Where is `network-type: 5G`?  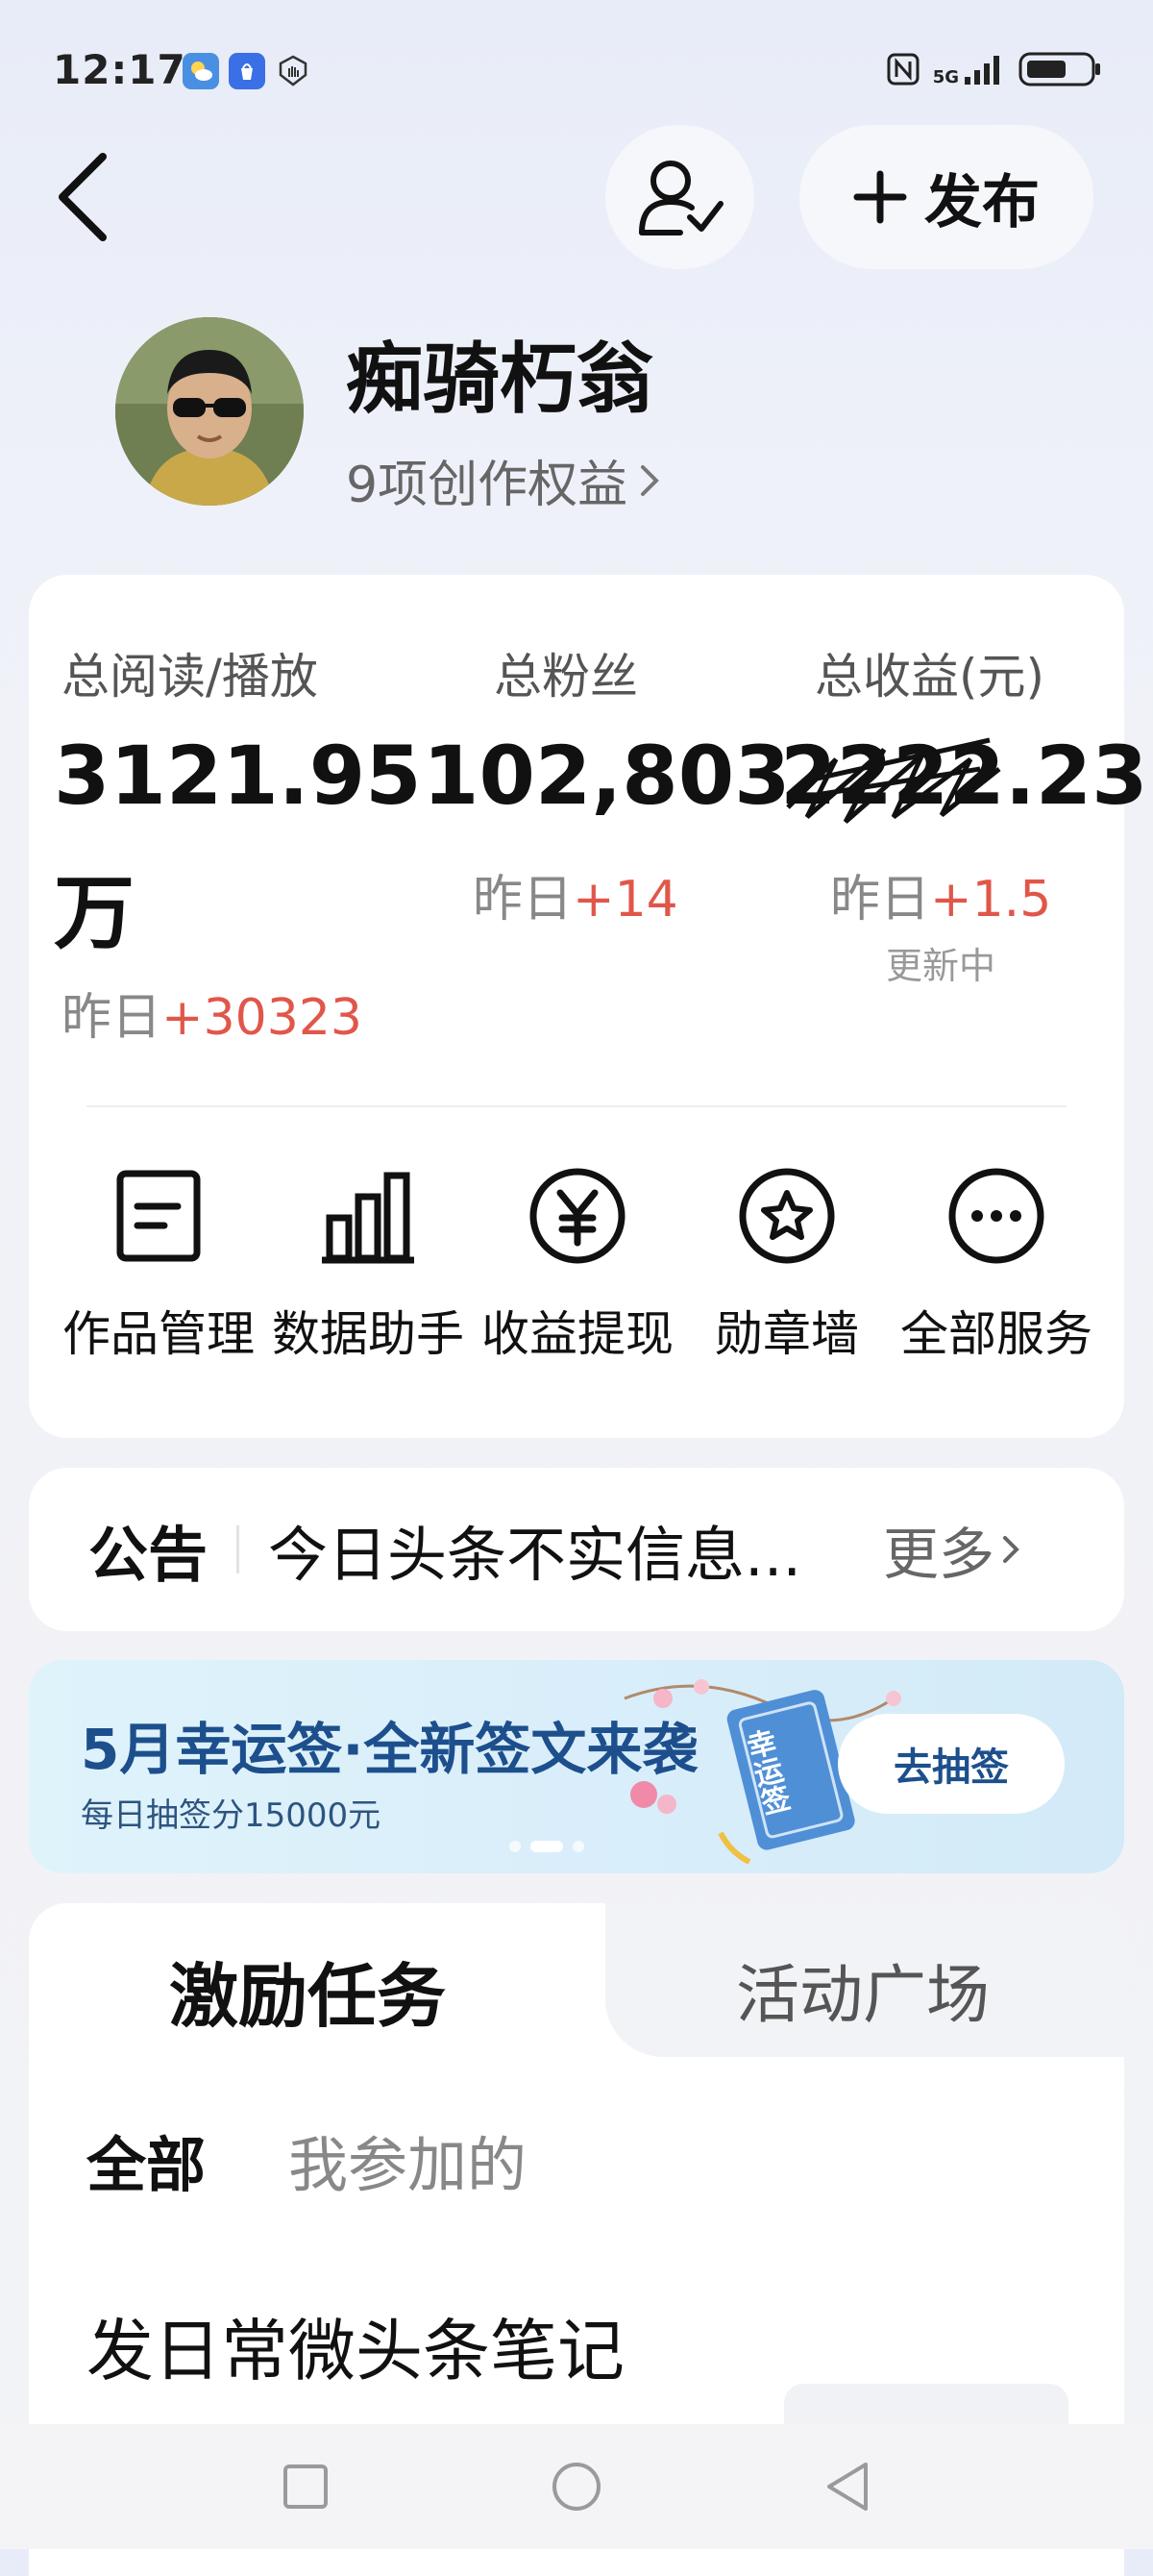 network-type: 5G is located at coordinates (945, 77).